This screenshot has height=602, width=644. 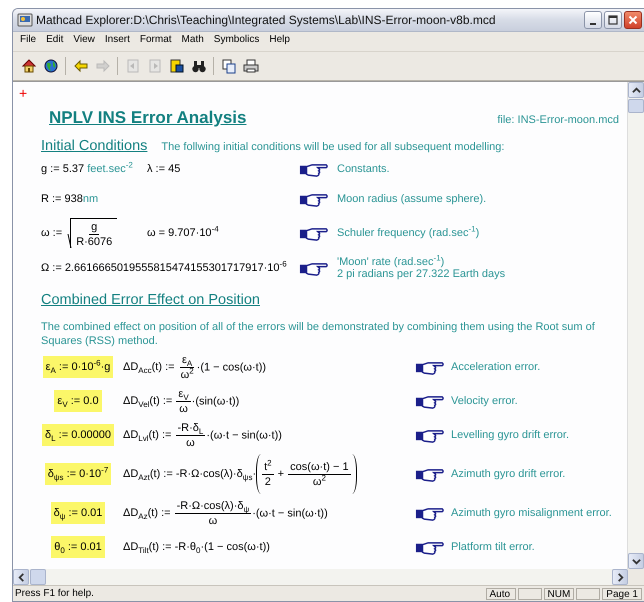 I want to click on section-text: The follwing initial conditions will be used for all subsequent modelling:, so click(x=332, y=147).